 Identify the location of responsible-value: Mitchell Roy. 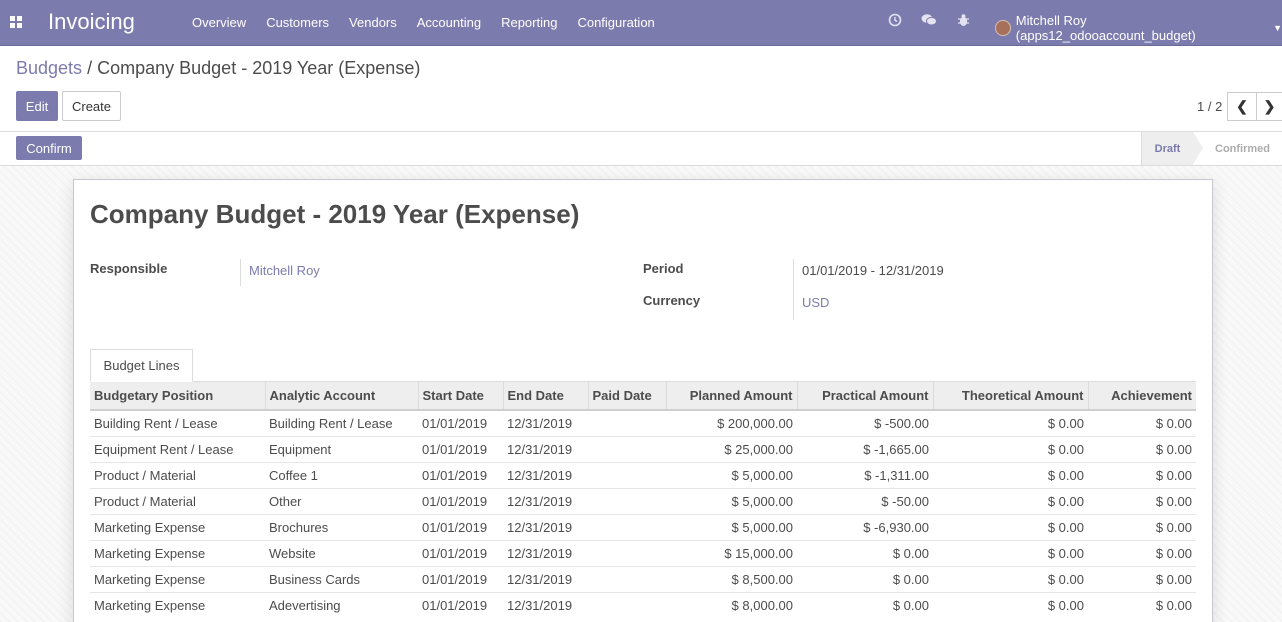
(284, 270).